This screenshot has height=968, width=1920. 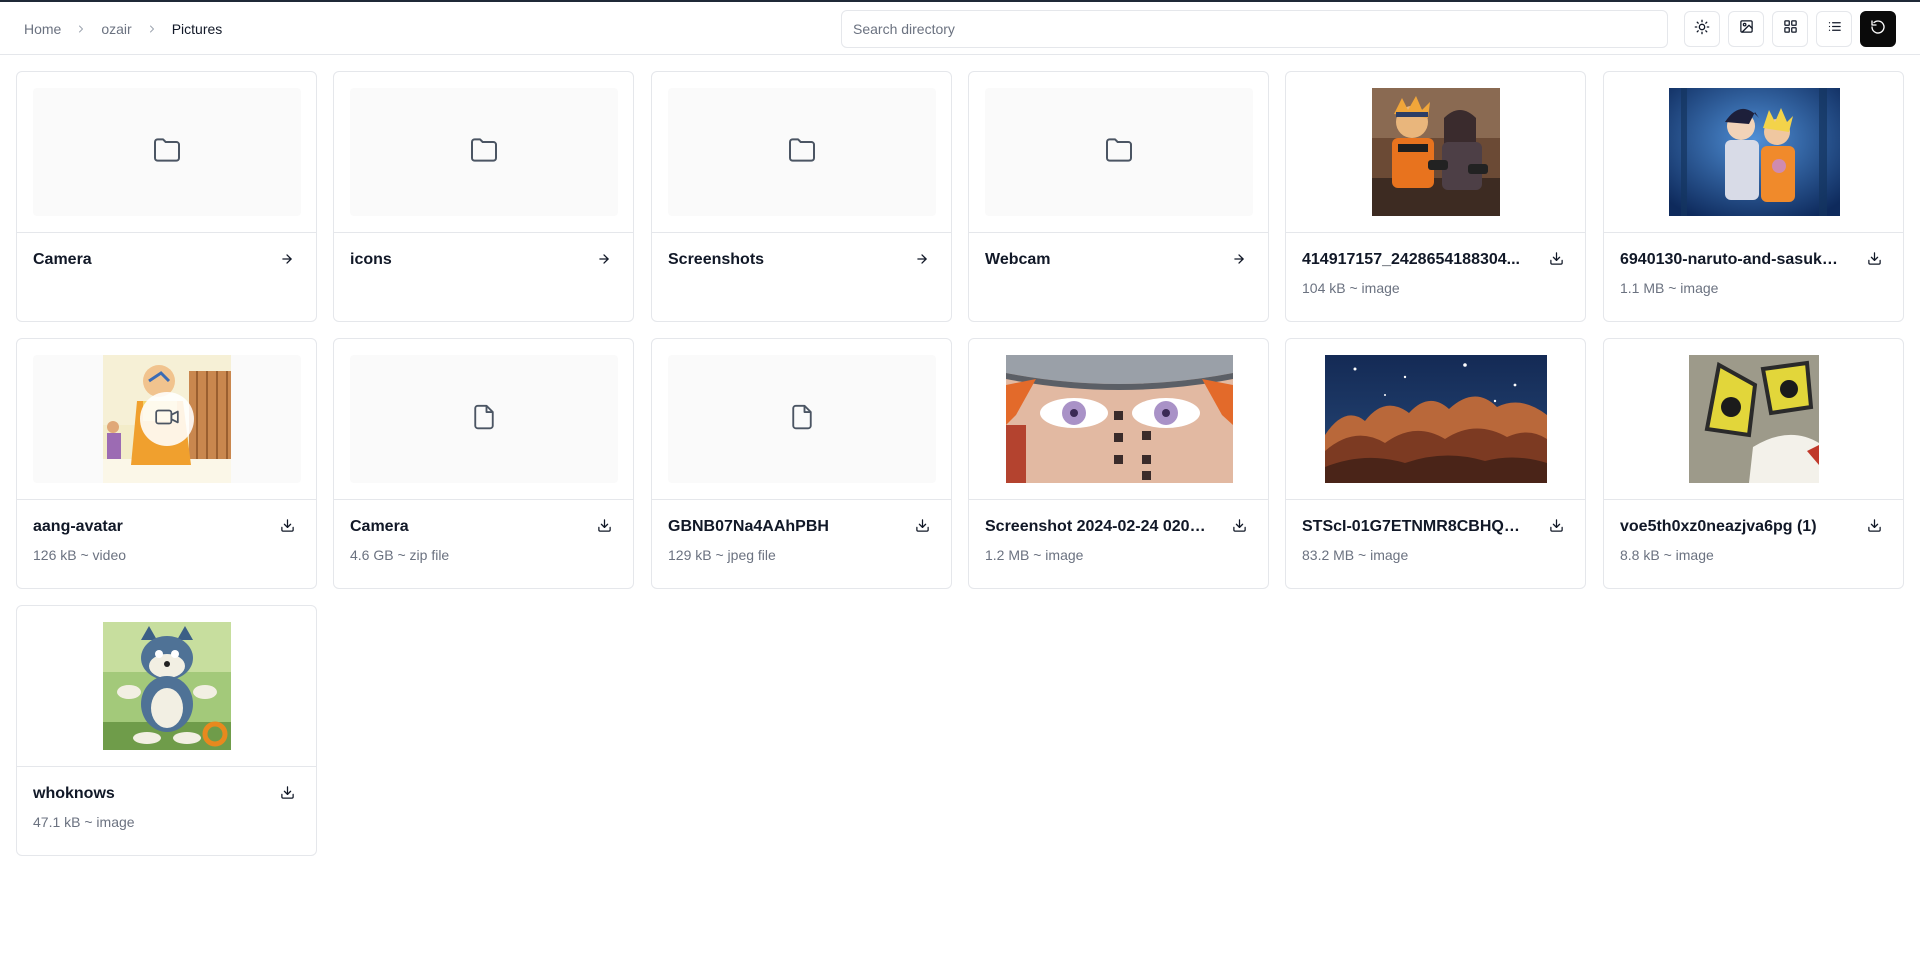 I want to click on image-thumbnail-tom-cat, so click(x=167, y=686).